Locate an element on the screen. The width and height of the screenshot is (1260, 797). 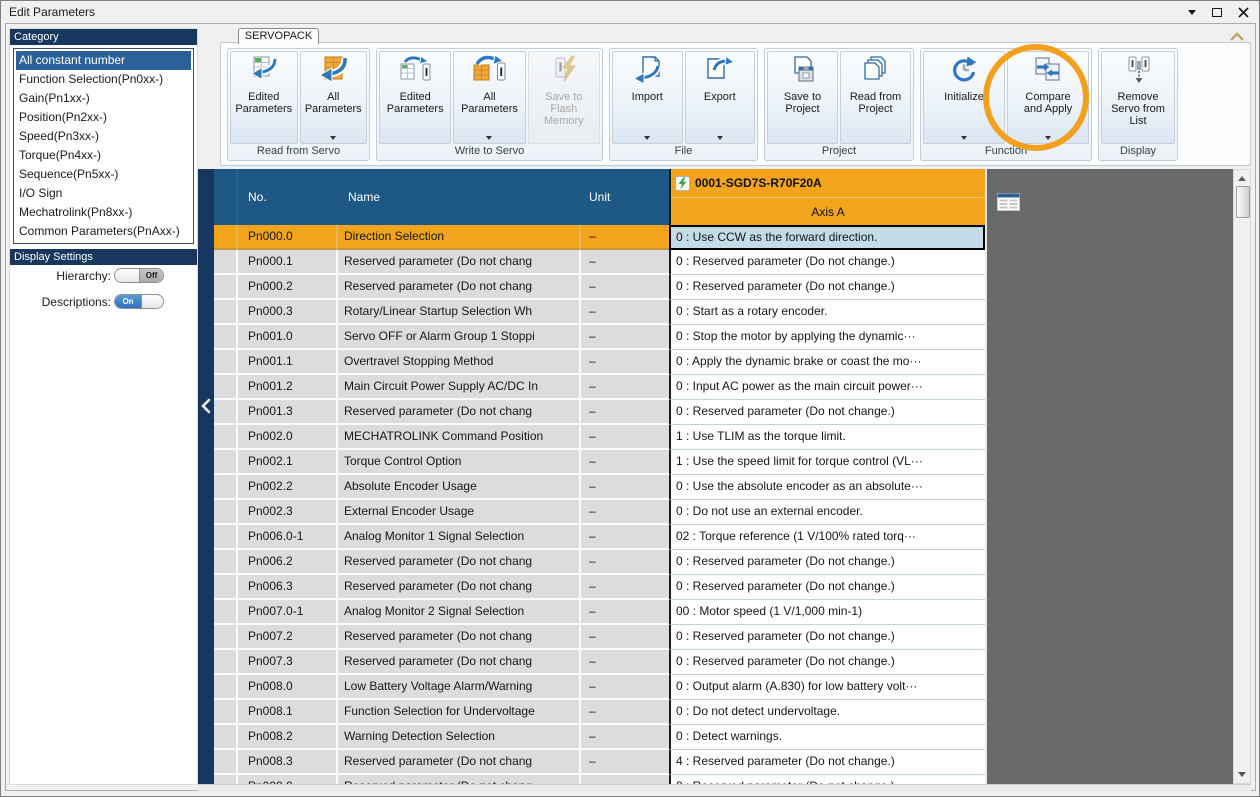
name-cell: Main Circuit Power Supply AC/DC In is located at coordinates (459, 387).